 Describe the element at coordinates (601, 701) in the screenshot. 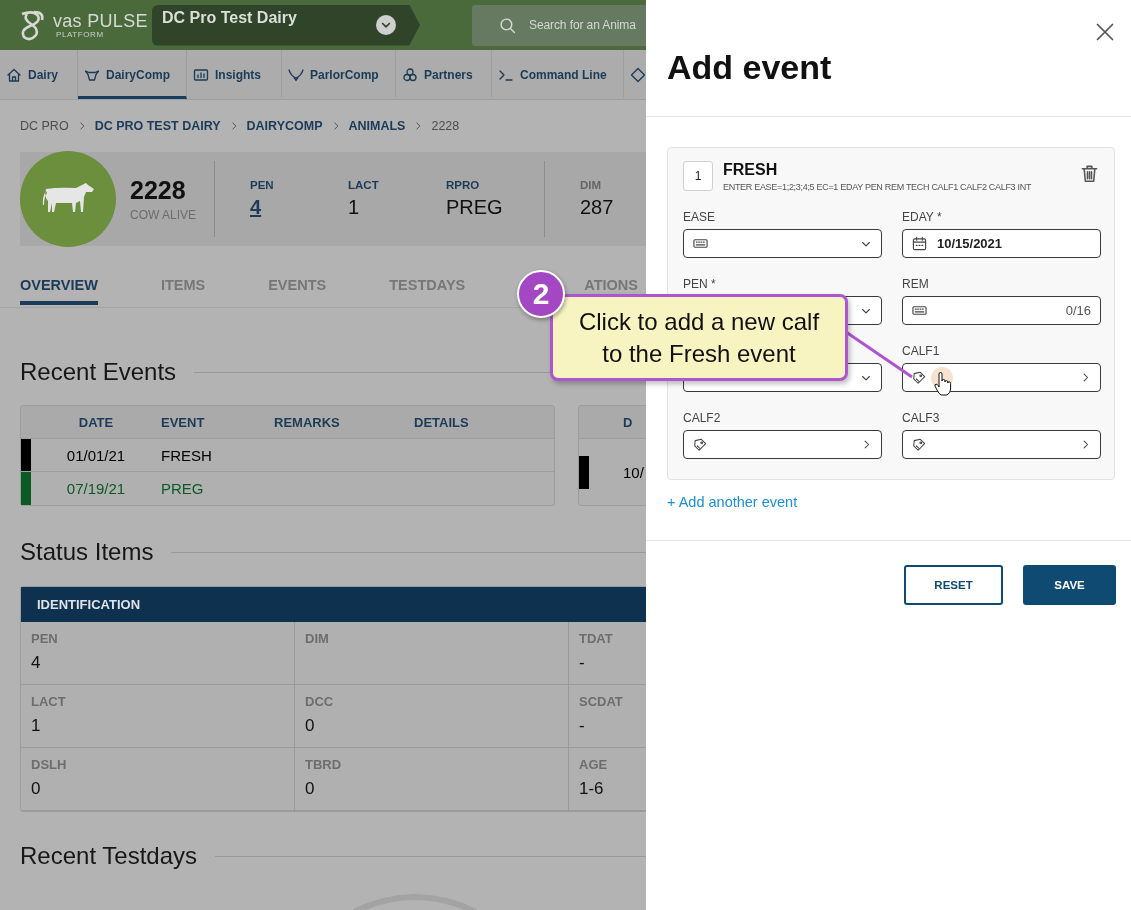

I see `item-label: SCDAT` at that location.